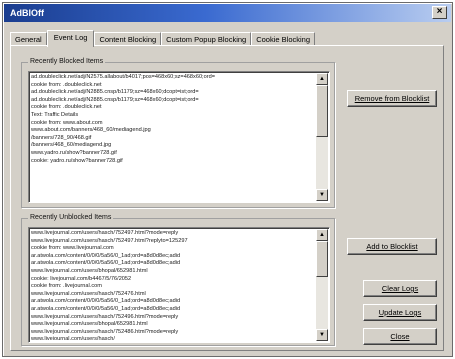 The width and height of the screenshot is (455, 359). I want to click on list-item: /banners/468_60/mediagend.jpg, so click(173, 146).